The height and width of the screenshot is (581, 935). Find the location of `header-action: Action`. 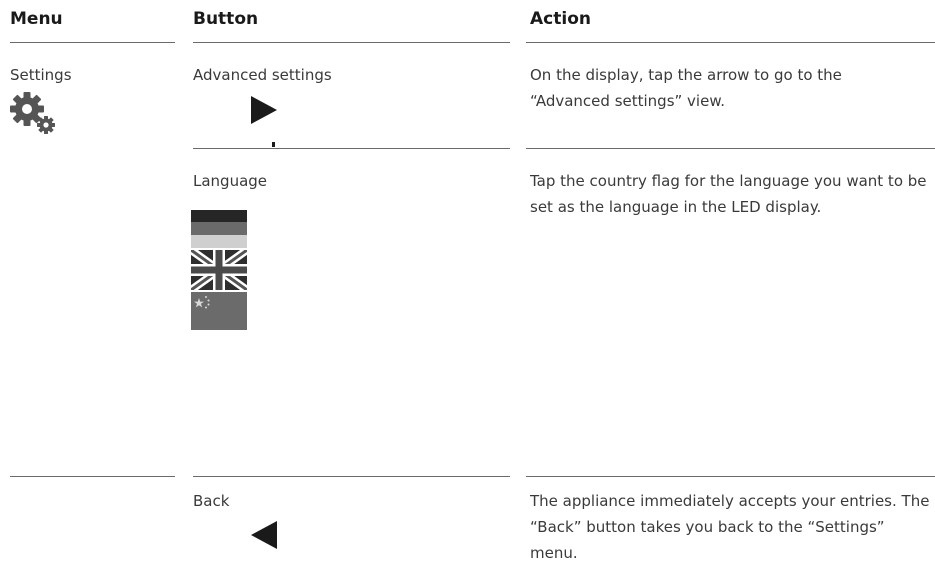

header-action: Action is located at coordinates (560, 19).